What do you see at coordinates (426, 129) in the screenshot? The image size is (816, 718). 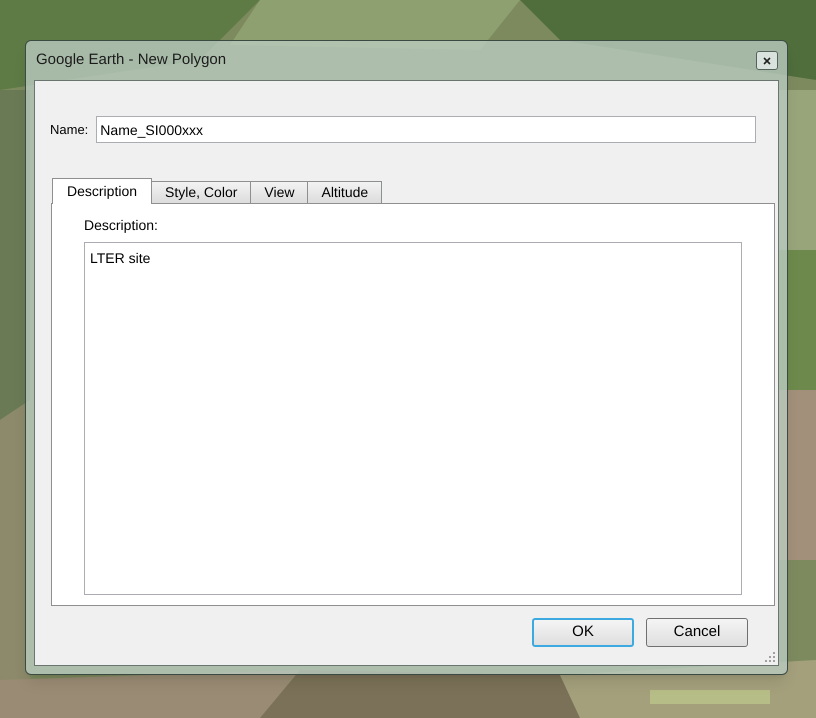 I see `name-field: Name_SI000xxx` at bounding box center [426, 129].